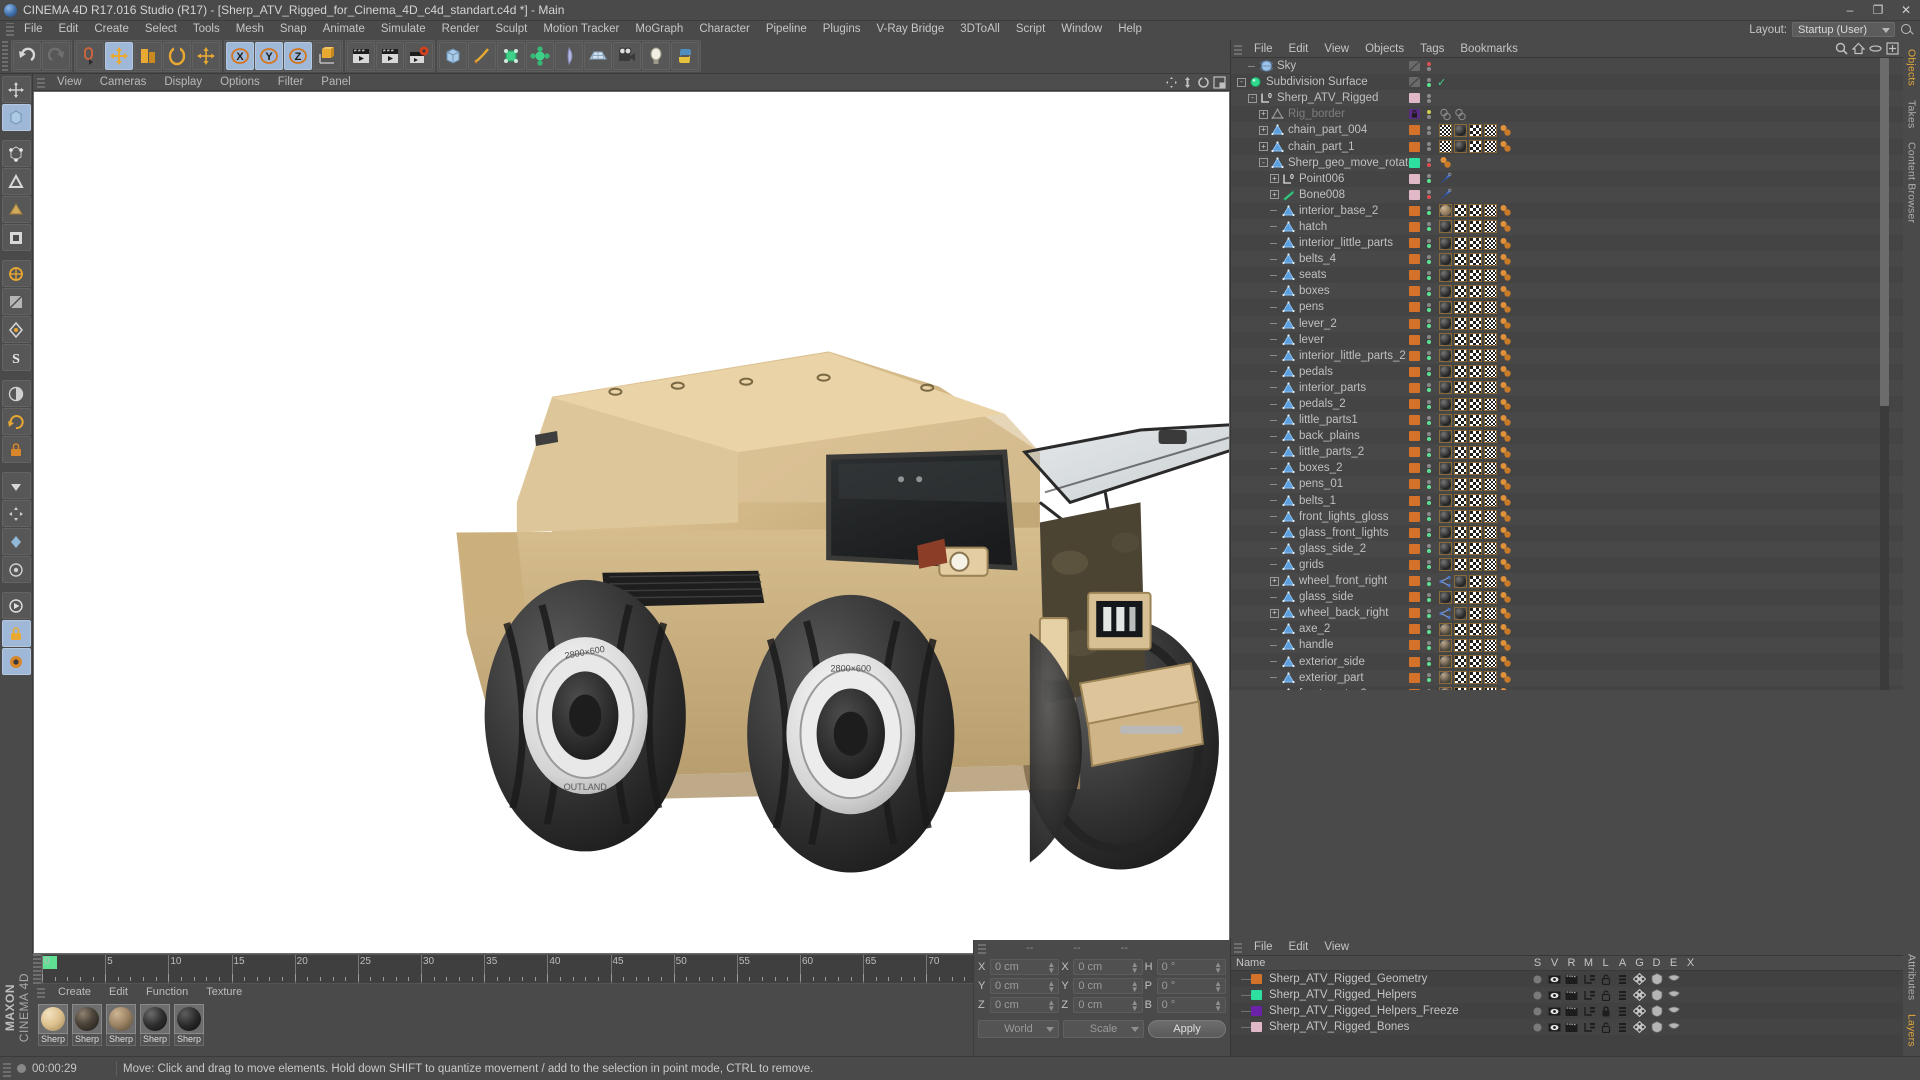 This screenshot has width=1920, height=1080. Describe the element at coordinates (16, 357) in the screenshot. I see `workplane-button: S` at that location.